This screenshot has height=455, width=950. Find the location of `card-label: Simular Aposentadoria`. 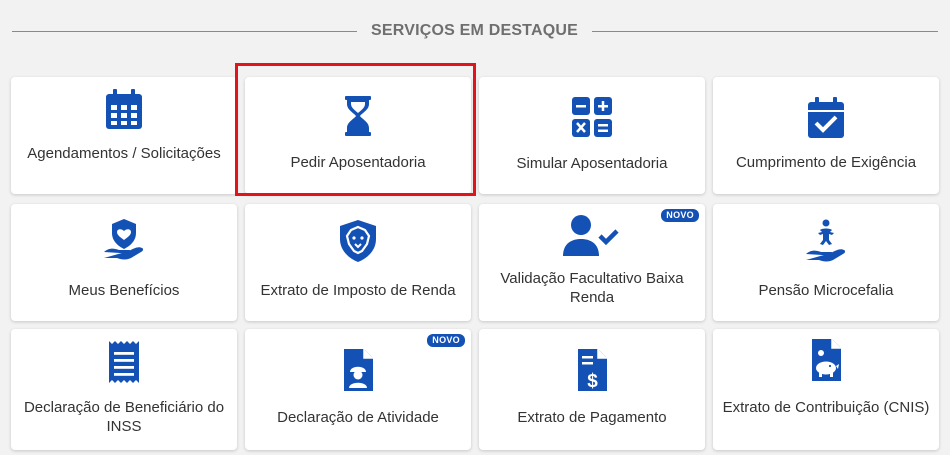

card-label: Simular Aposentadoria is located at coordinates (592, 163).